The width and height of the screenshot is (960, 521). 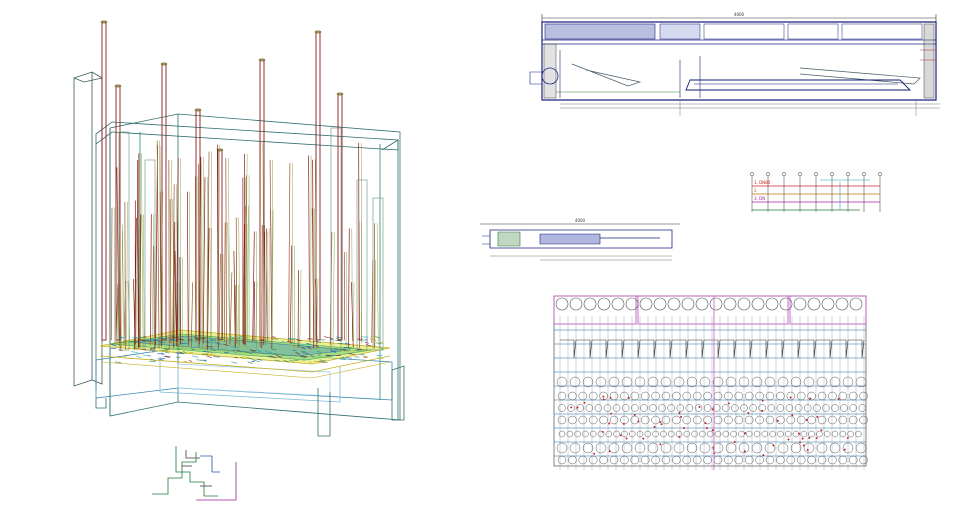 I want to click on mini-section-drawing, so click(x=580, y=242).